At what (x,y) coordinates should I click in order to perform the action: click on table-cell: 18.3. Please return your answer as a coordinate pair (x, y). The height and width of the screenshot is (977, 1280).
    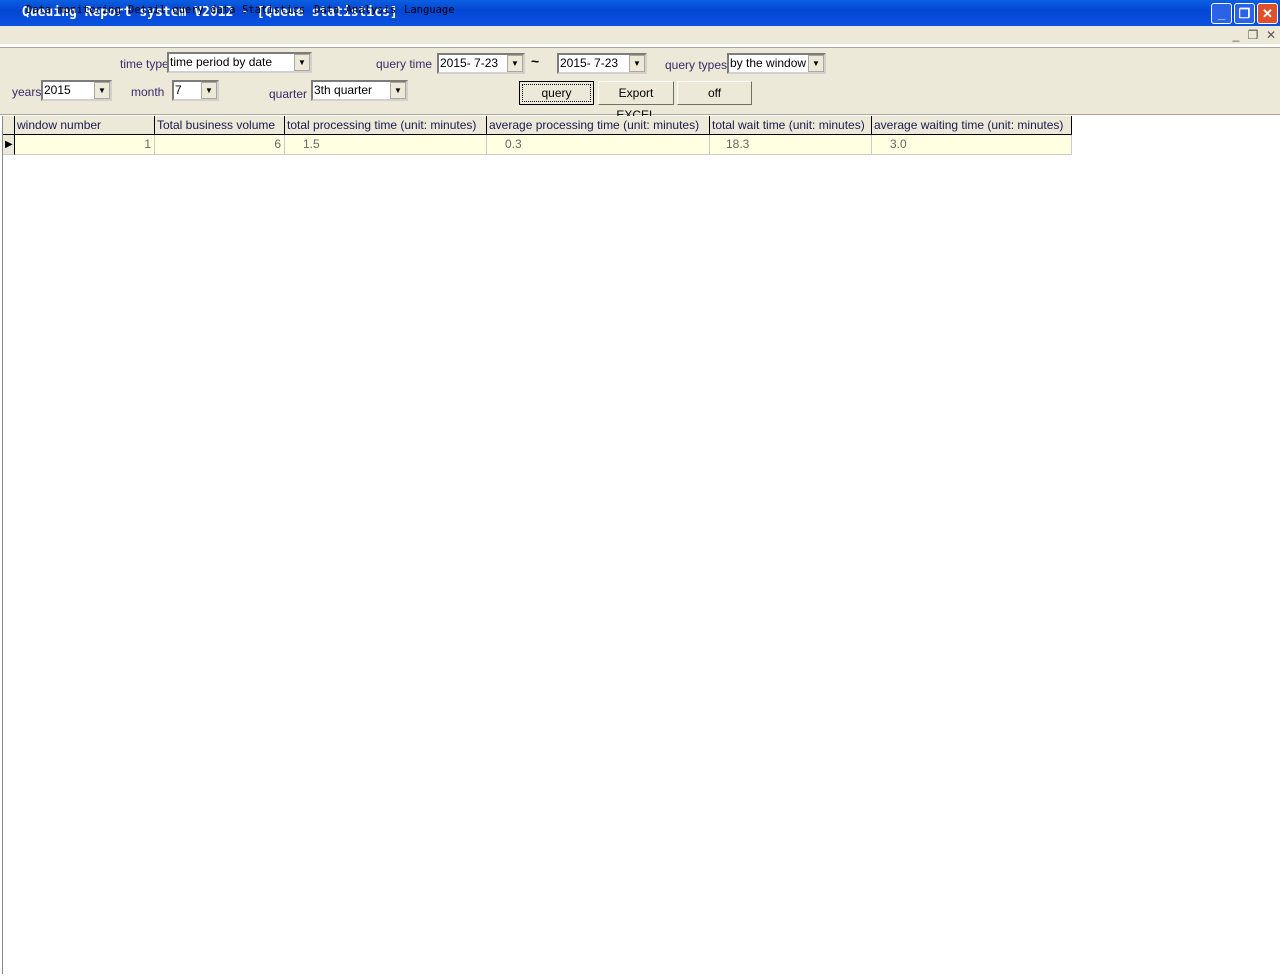
    Looking at the image, I should click on (791, 145).